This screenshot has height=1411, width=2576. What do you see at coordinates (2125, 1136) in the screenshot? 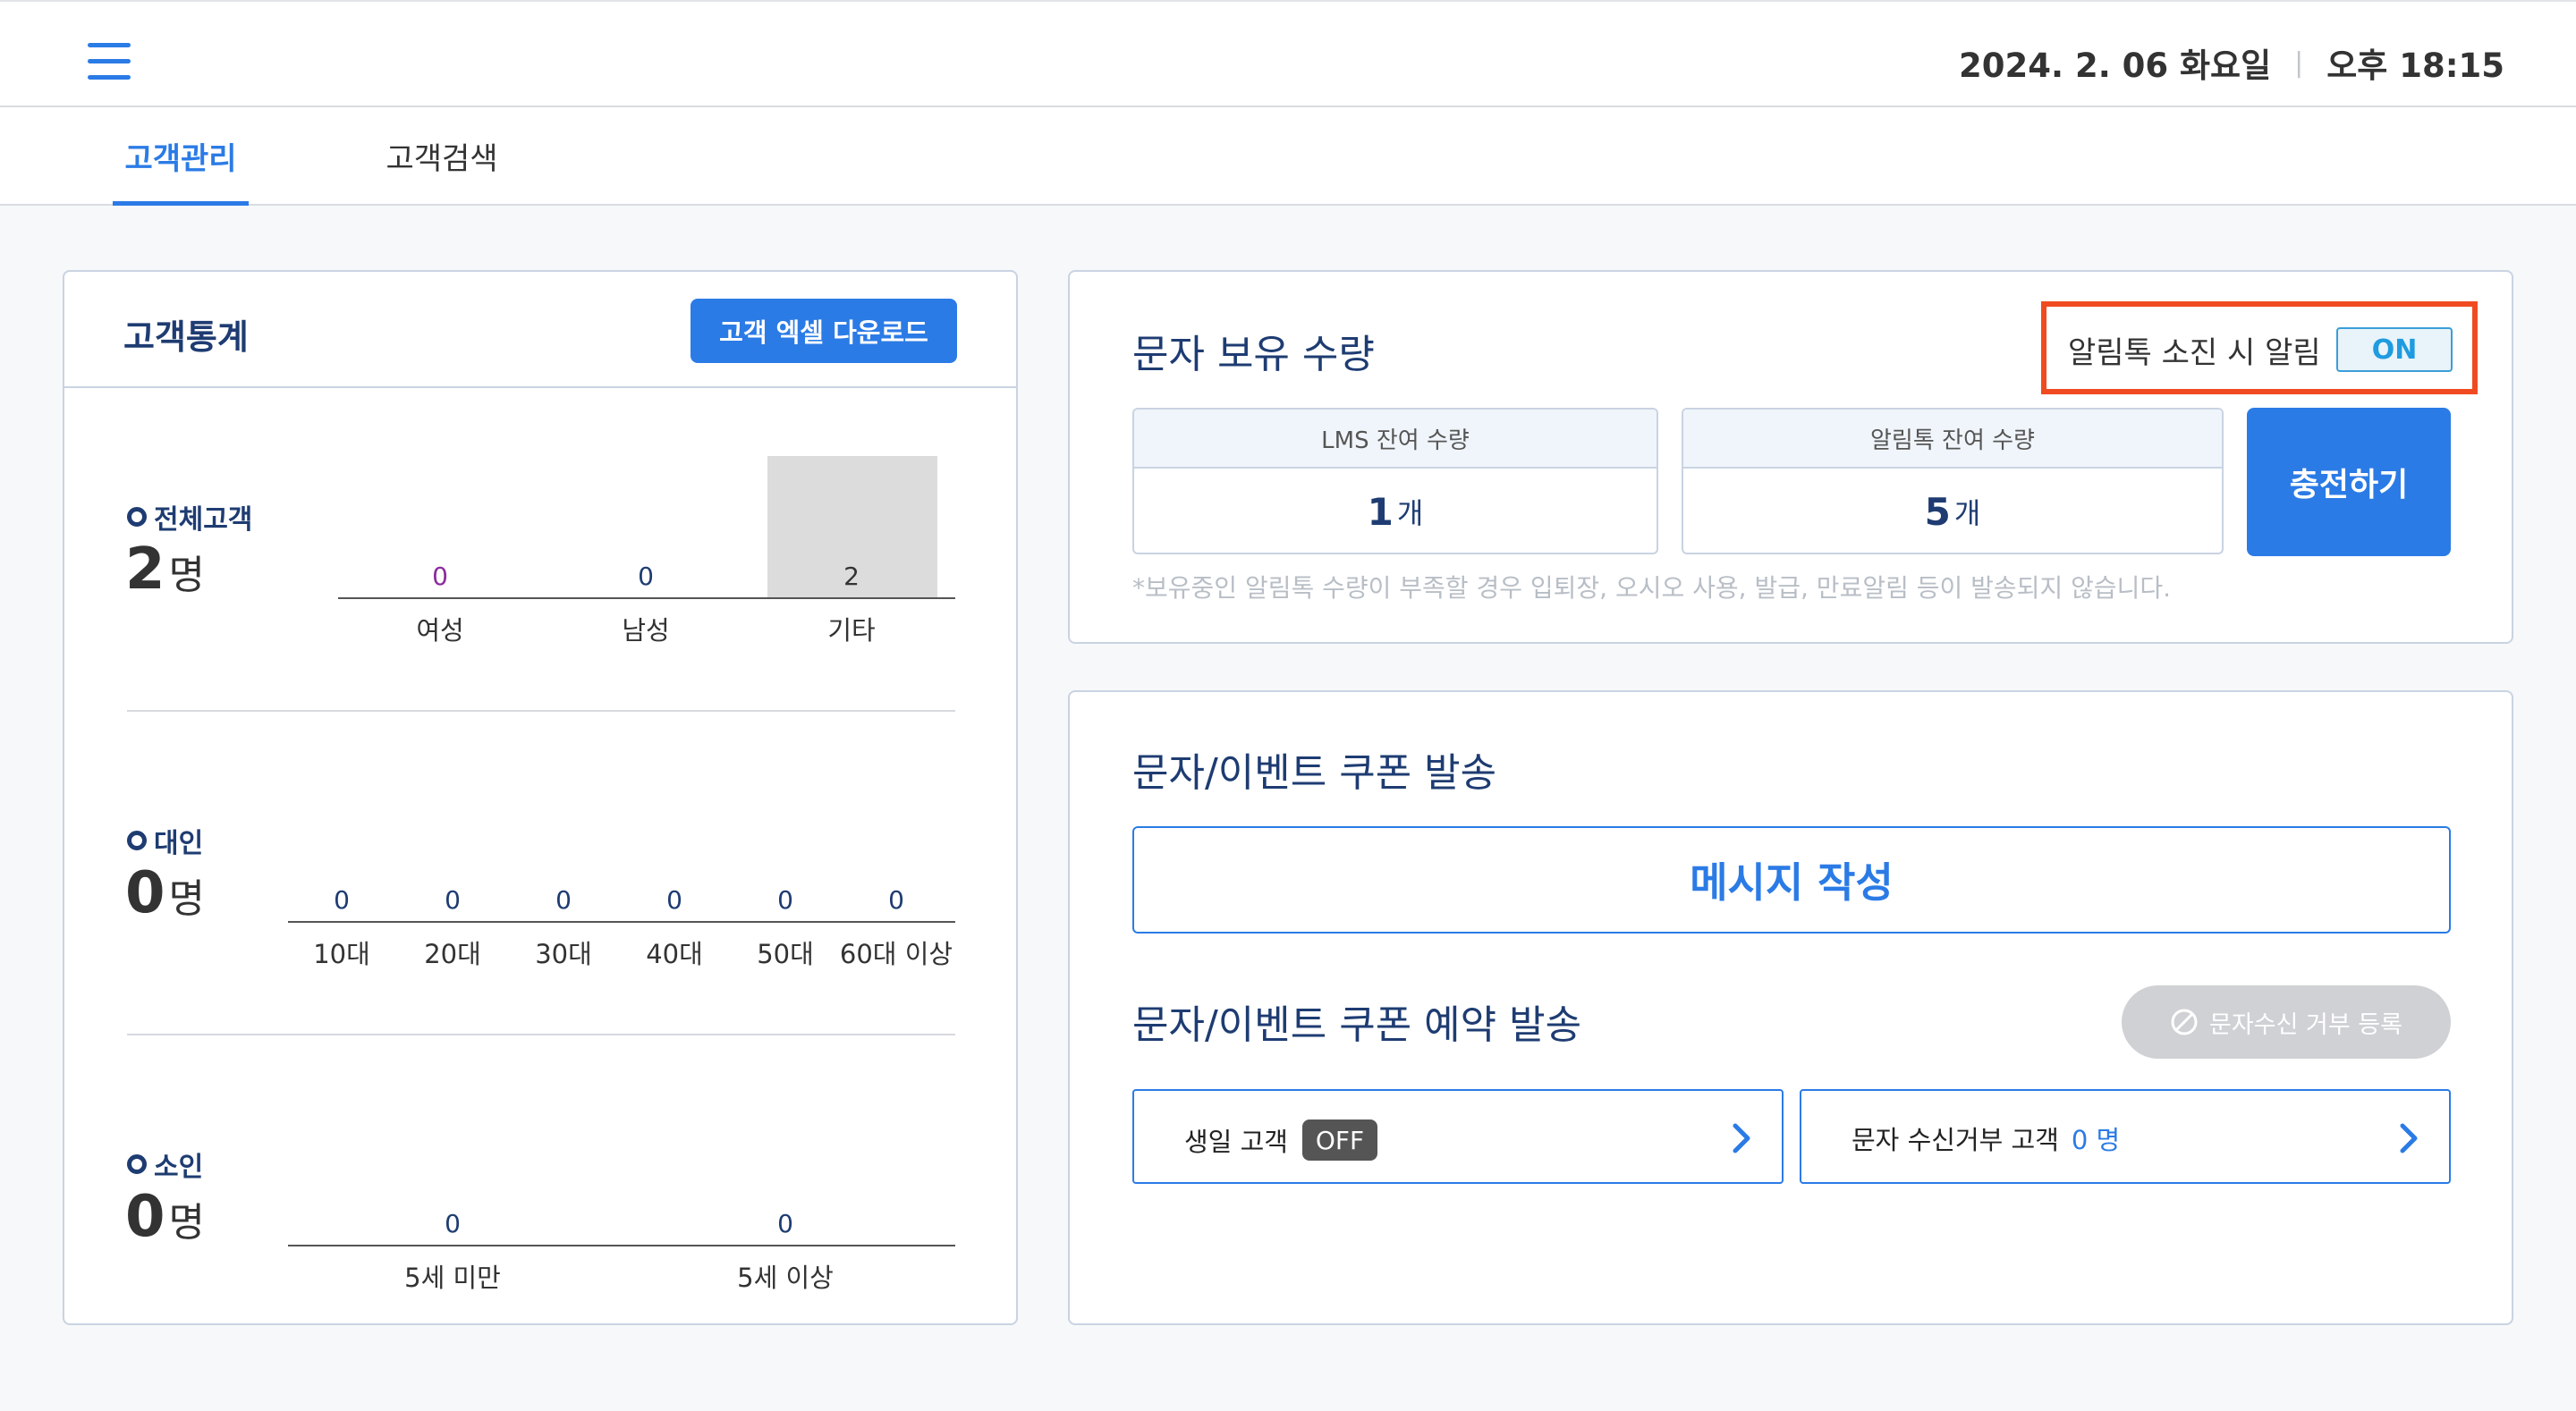
I see `reject-customer-row: 문자 수신거부 고객 0 명` at bounding box center [2125, 1136].